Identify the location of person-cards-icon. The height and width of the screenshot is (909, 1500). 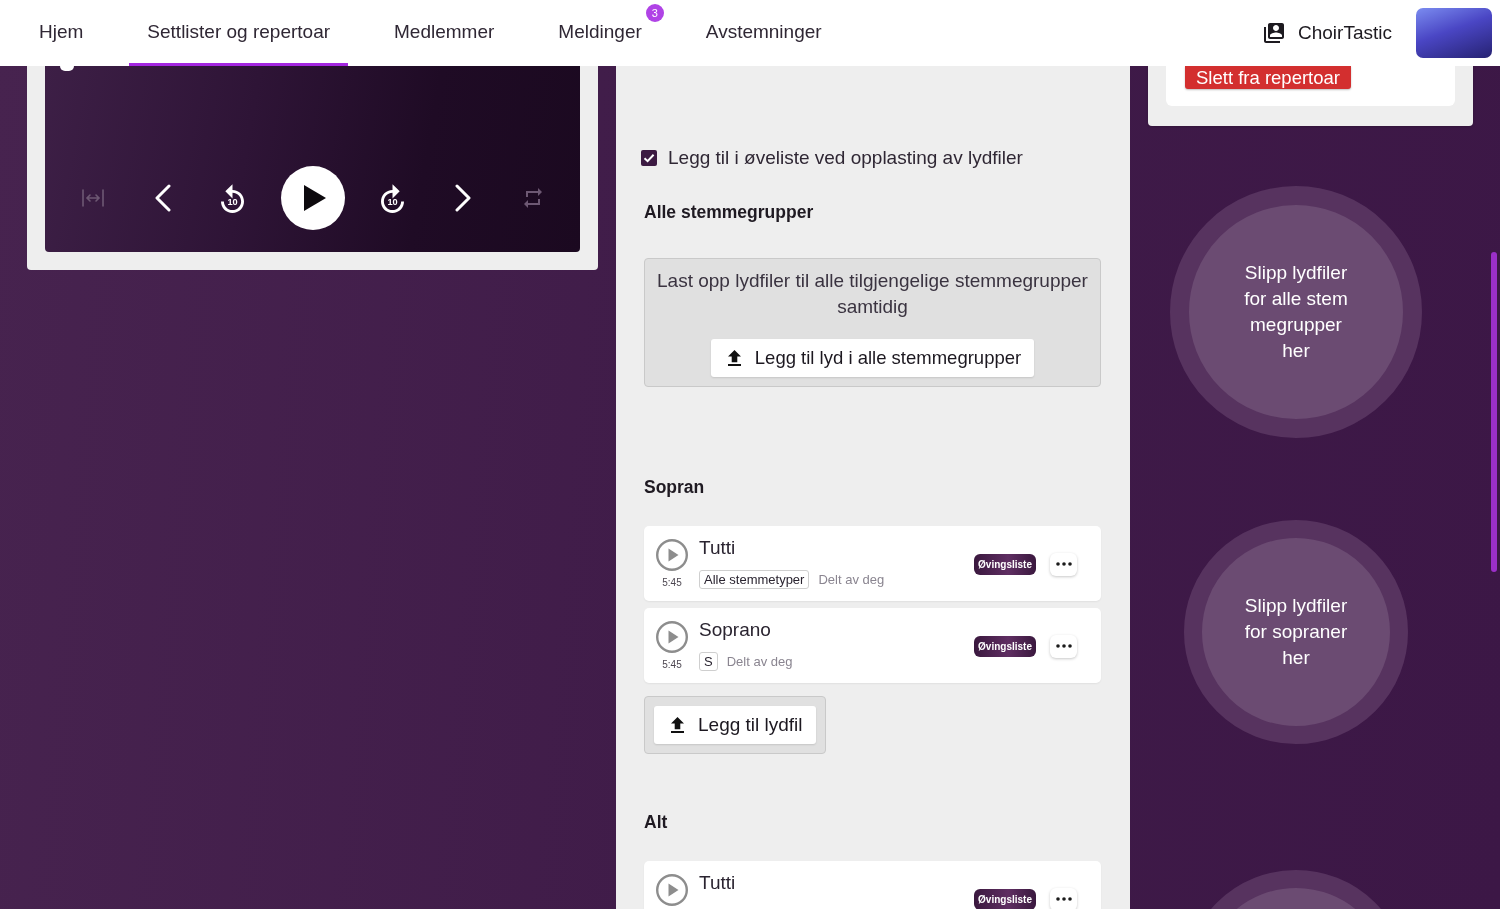
(1274, 33).